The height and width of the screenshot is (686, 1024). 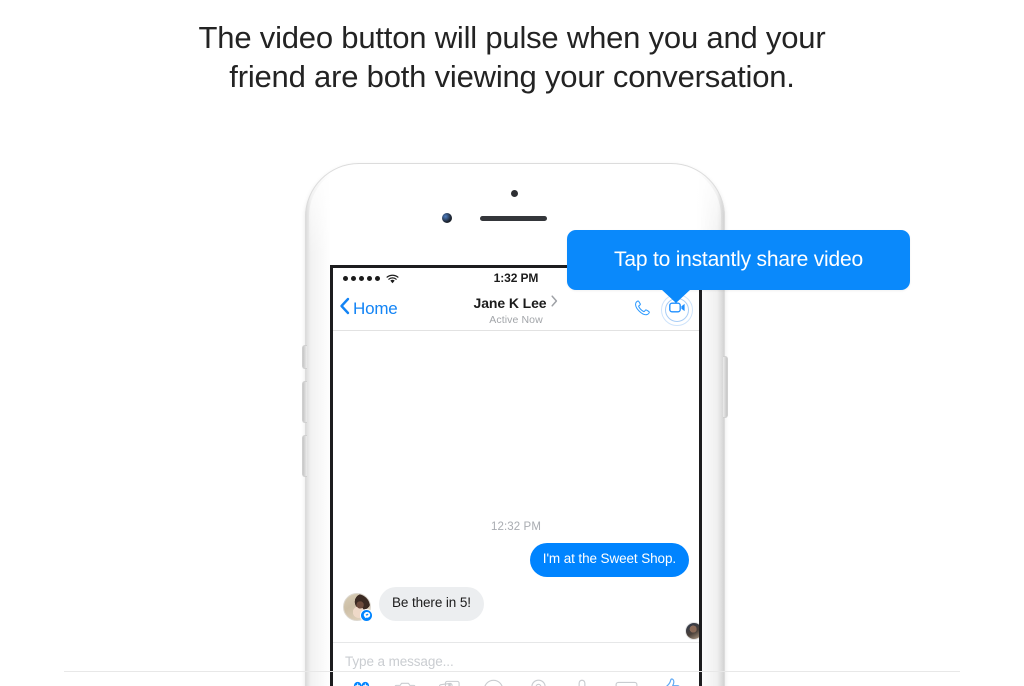 I want to click on message-row-outgoing: I'm at the Sweet Shop., so click(x=516, y=560).